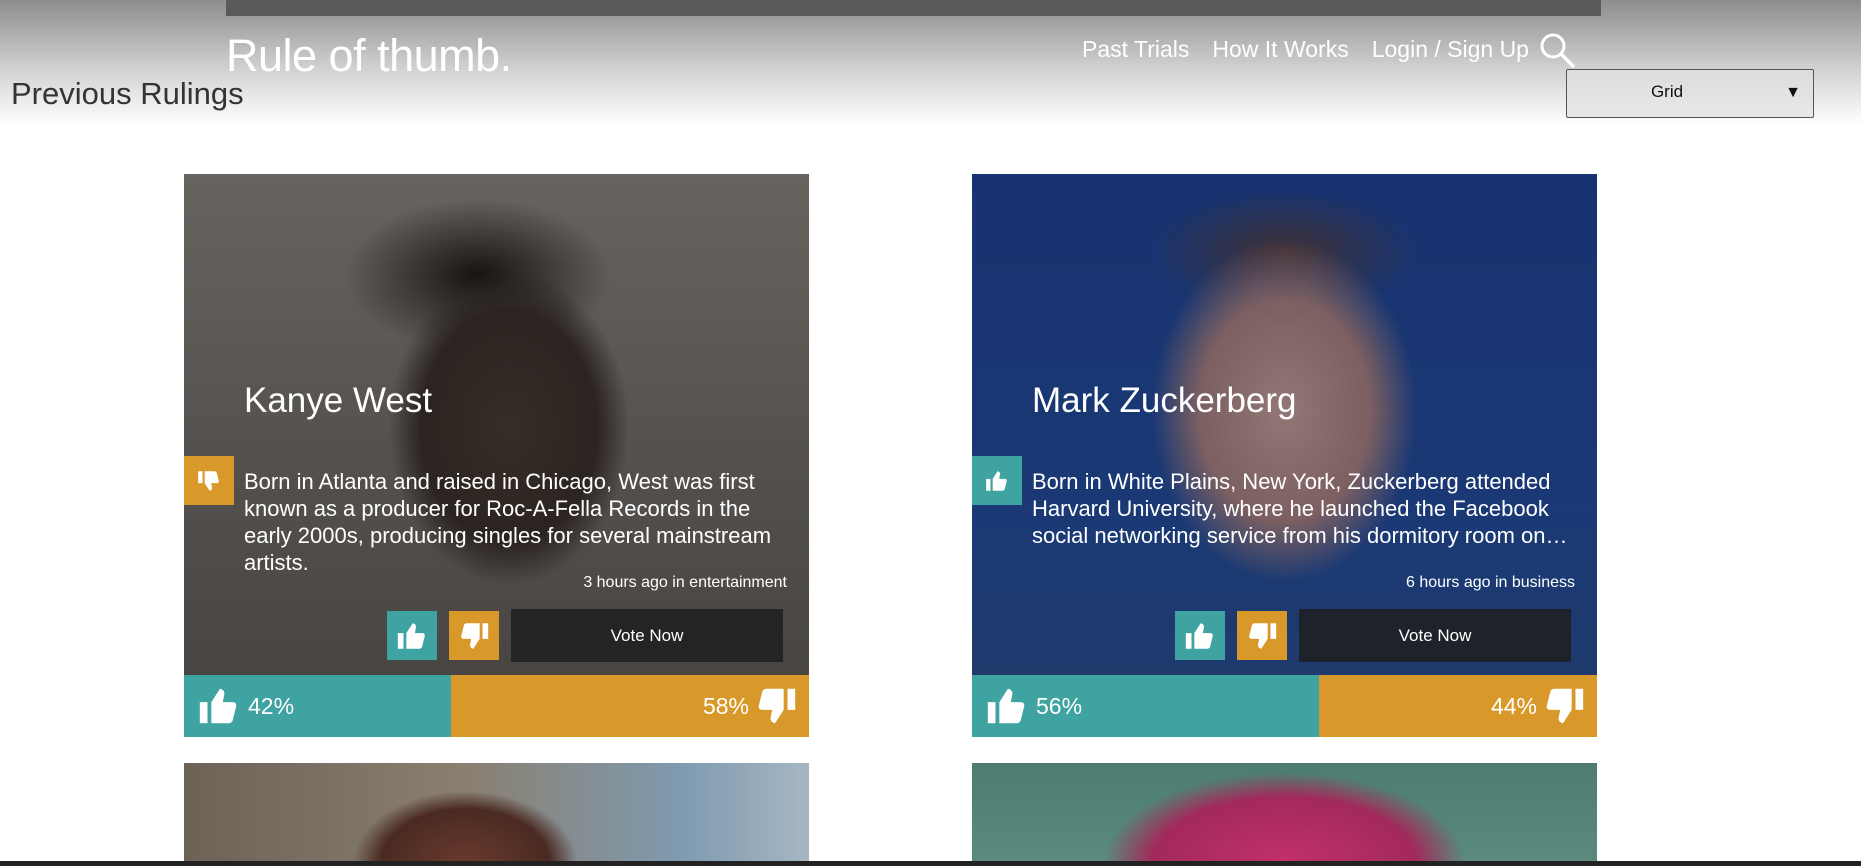  What do you see at coordinates (1513, 705) in the screenshot?
I see `negative-percent: 44%` at bounding box center [1513, 705].